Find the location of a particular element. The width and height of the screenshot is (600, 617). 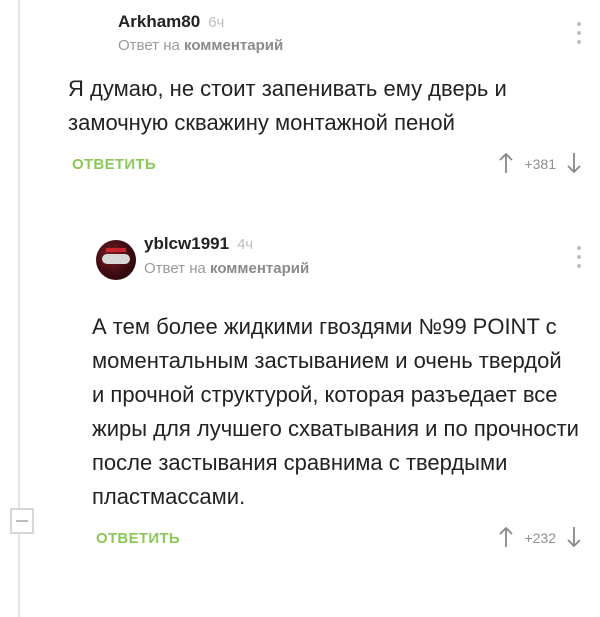

collapse-minus-icon is located at coordinates (22, 521).